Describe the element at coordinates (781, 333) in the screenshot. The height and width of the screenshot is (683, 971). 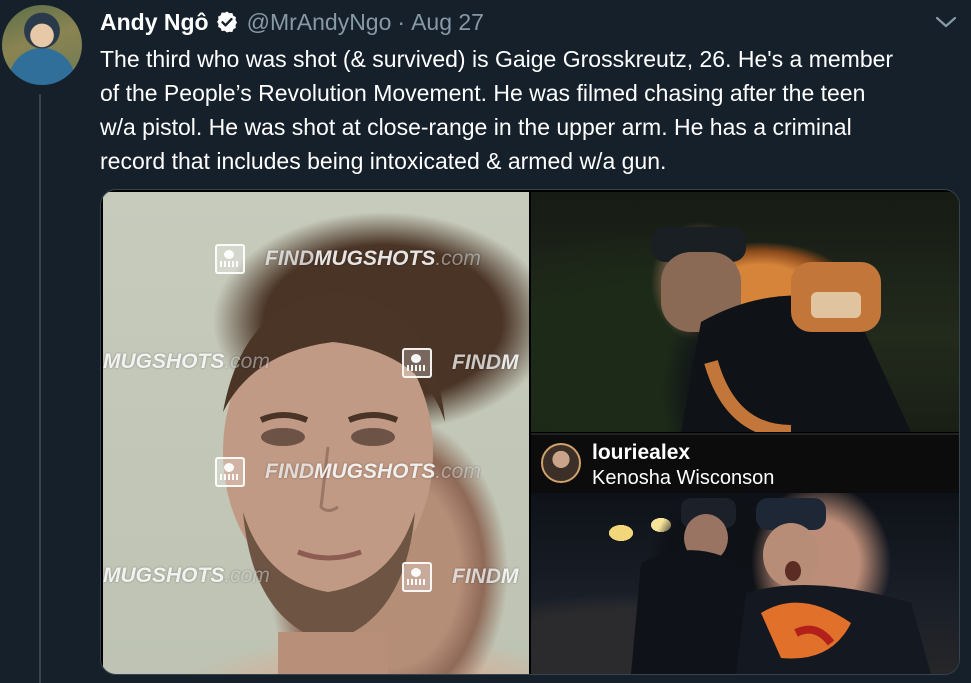
I see `night-photo-illustration` at that location.